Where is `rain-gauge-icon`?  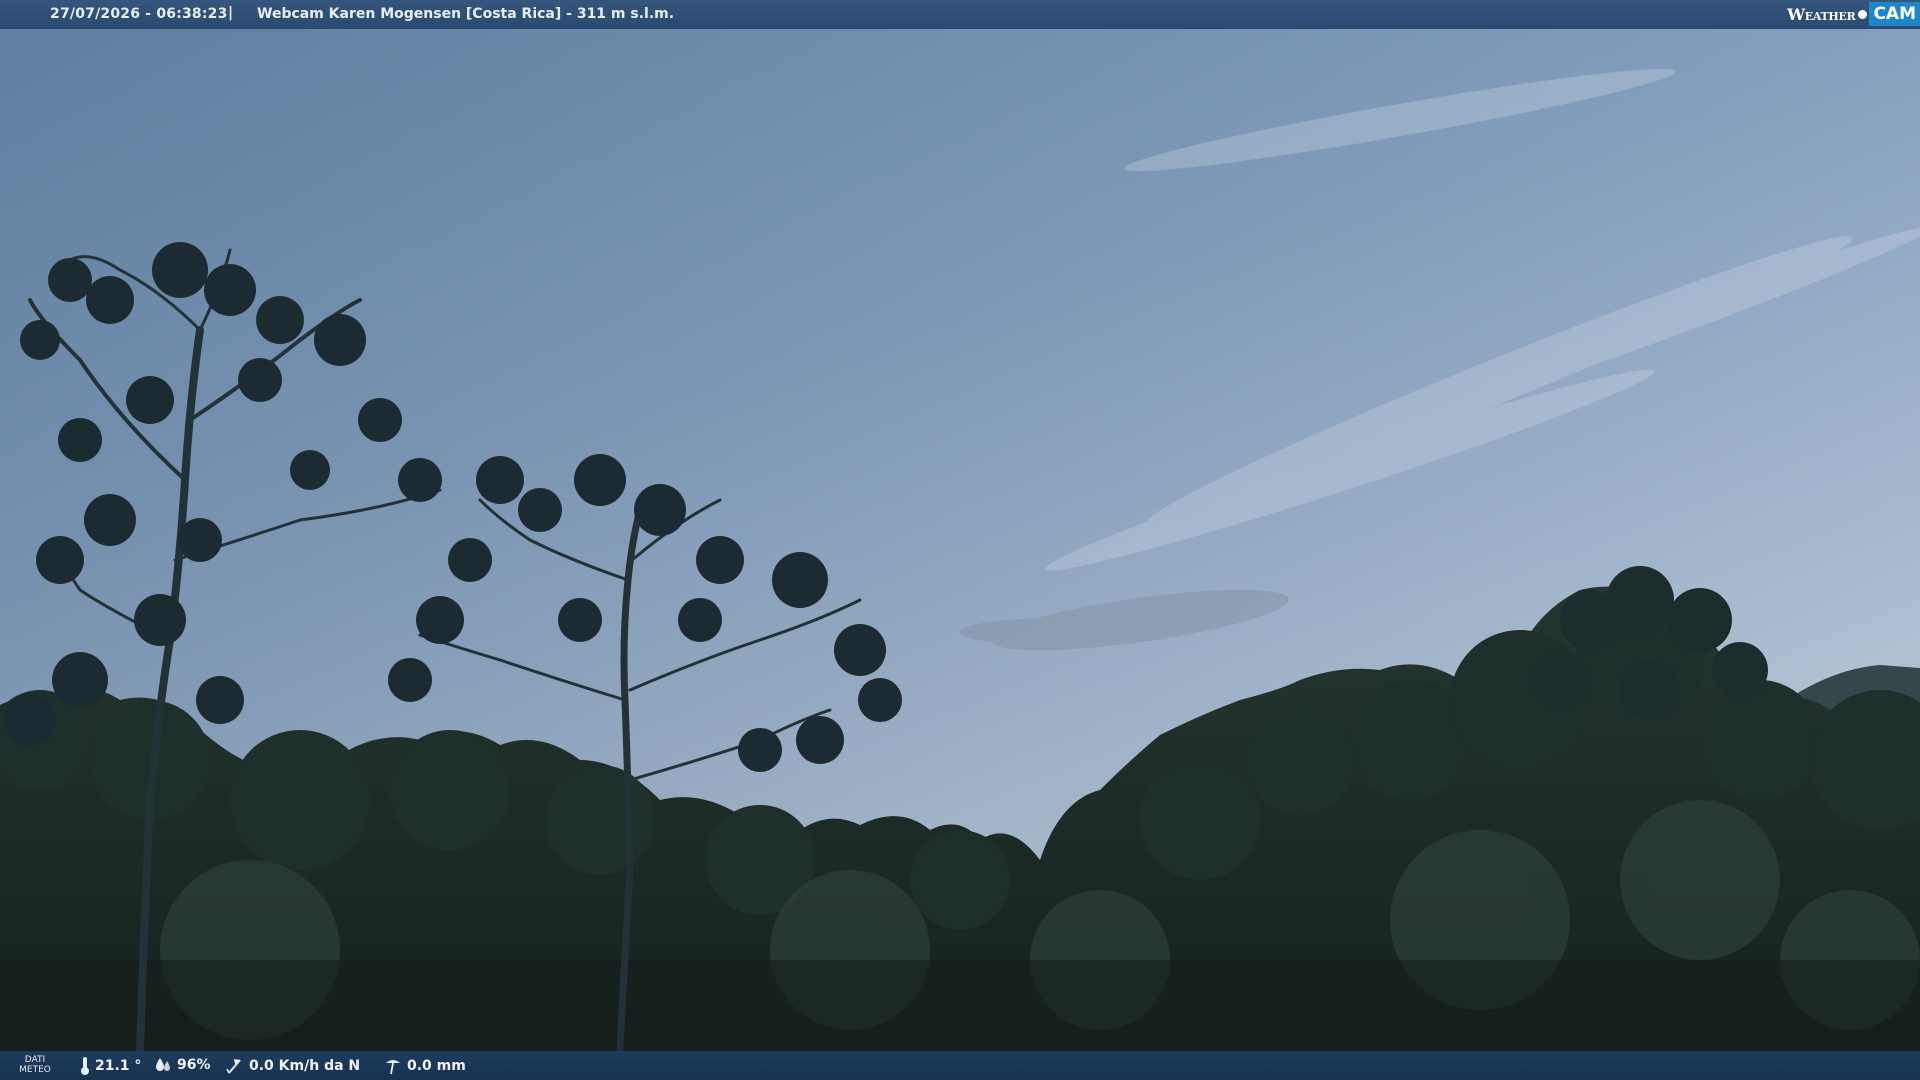 rain-gauge-icon is located at coordinates (393, 1067).